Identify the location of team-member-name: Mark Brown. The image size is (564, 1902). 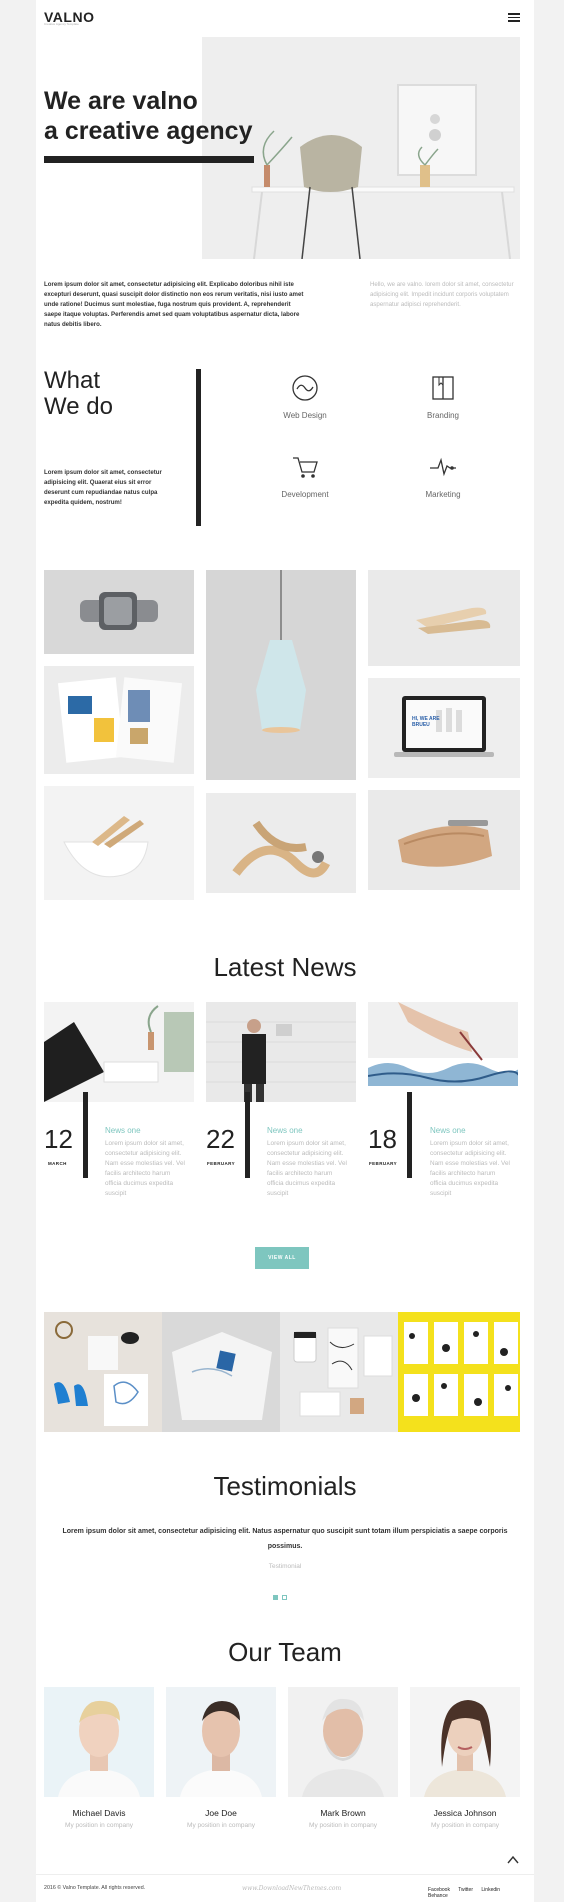
(343, 1813).